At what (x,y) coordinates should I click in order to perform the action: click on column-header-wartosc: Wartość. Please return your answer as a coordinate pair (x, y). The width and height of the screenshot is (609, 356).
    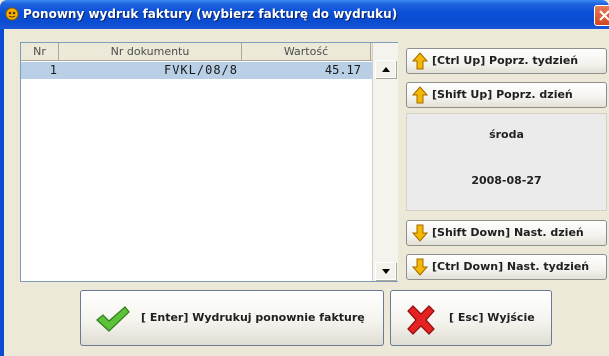
    Looking at the image, I should click on (306, 52).